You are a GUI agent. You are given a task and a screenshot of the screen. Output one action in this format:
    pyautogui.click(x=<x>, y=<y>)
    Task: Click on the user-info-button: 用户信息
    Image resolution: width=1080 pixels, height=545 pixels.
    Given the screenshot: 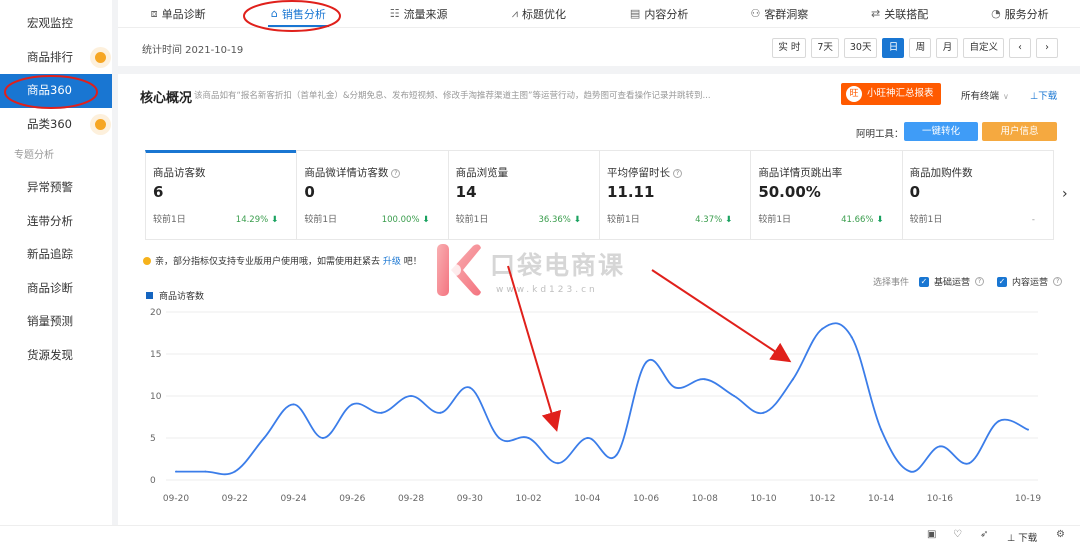 What is the action you would take?
    pyautogui.click(x=1019, y=131)
    